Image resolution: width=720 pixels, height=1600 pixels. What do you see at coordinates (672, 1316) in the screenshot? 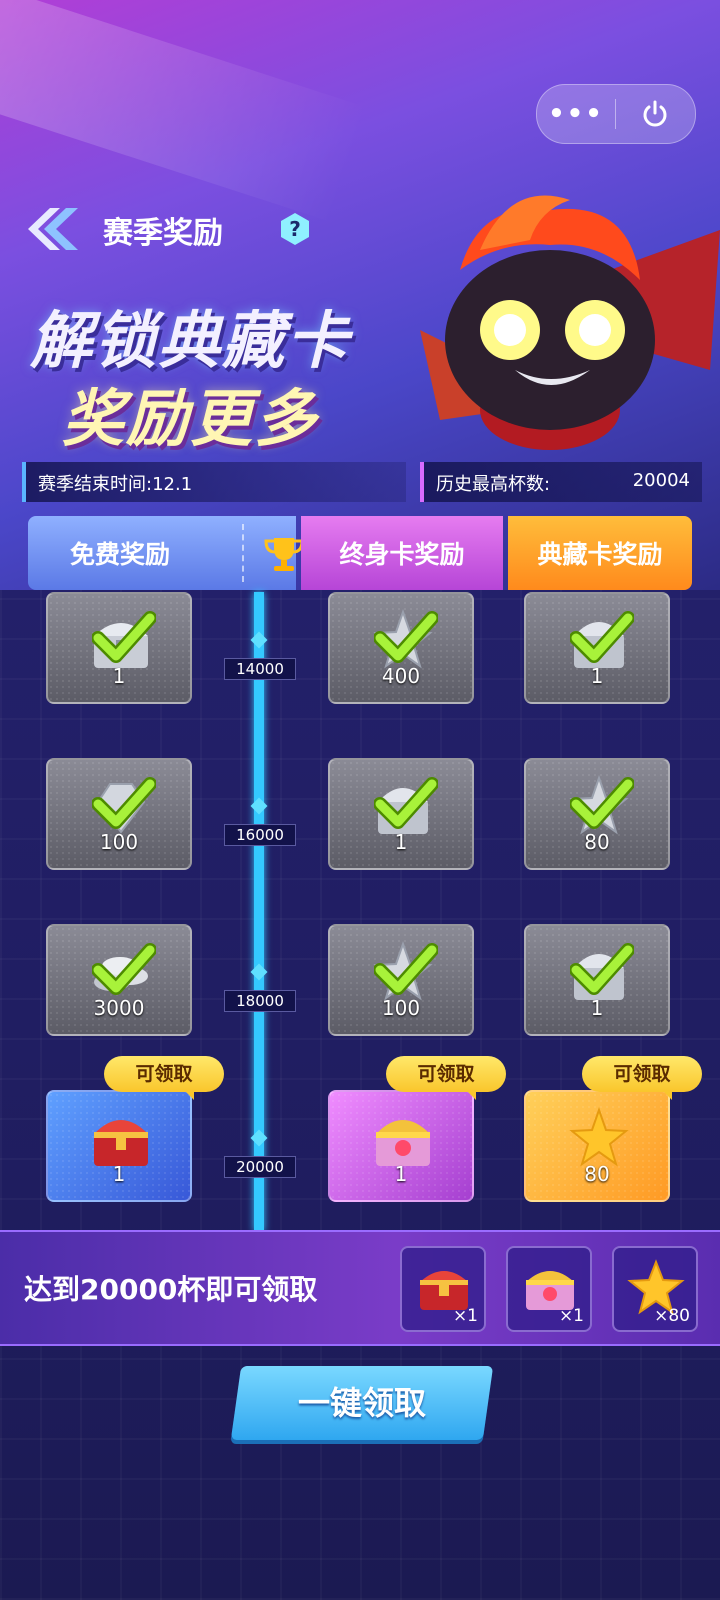
I see `pending-item-count: ×80` at bounding box center [672, 1316].